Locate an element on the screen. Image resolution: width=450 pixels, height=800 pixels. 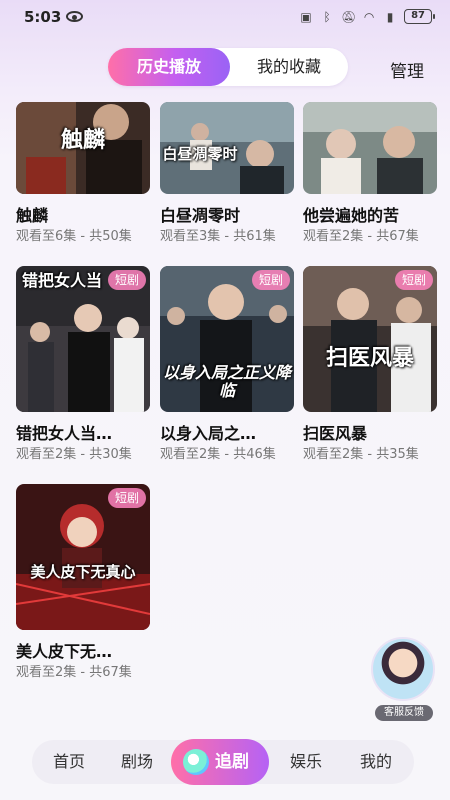
watch-progress: 观看至2集 - 共30集 is located at coordinates (74, 454).